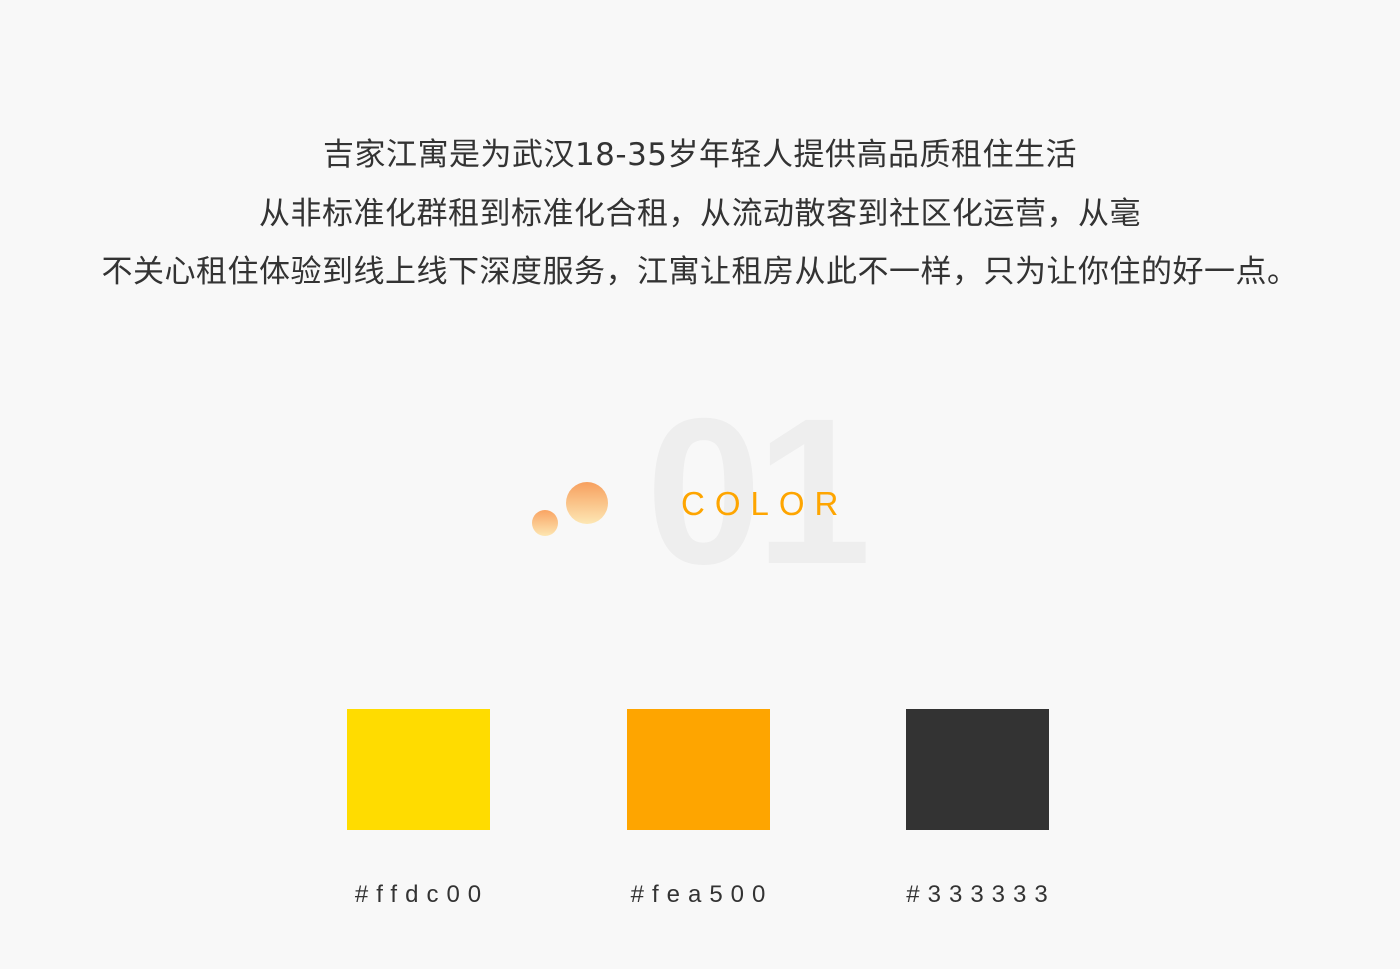 The width and height of the screenshot is (1400, 969). What do you see at coordinates (545, 523) in the screenshot?
I see `decorative-dot-small-icon` at bounding box center [545, 523].